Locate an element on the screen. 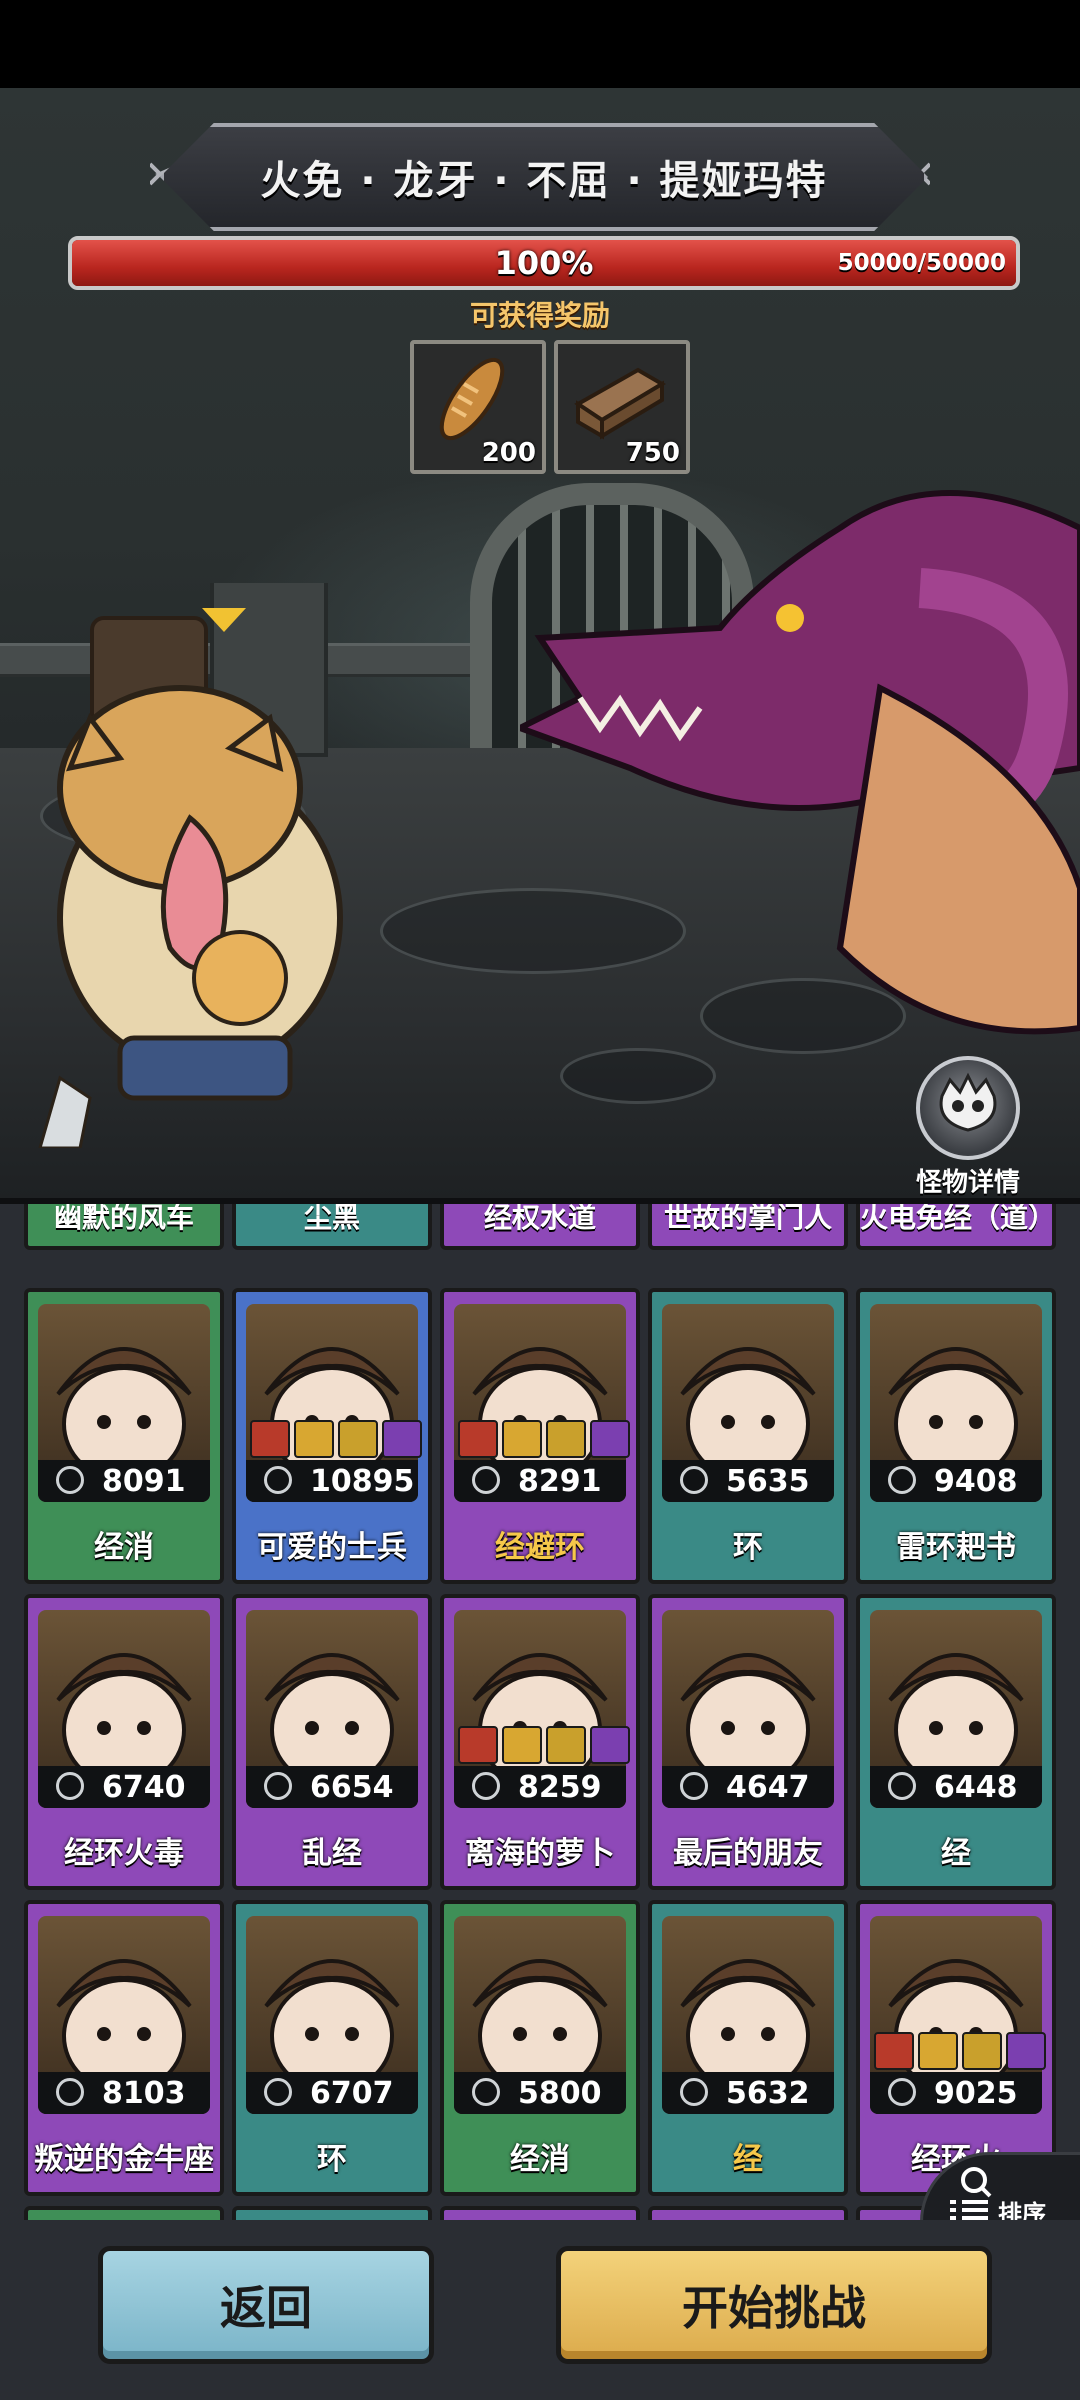 The height and width of the screenshot is (2400, 1080). power-display: 8091 is located at coordinates (124, 1481).